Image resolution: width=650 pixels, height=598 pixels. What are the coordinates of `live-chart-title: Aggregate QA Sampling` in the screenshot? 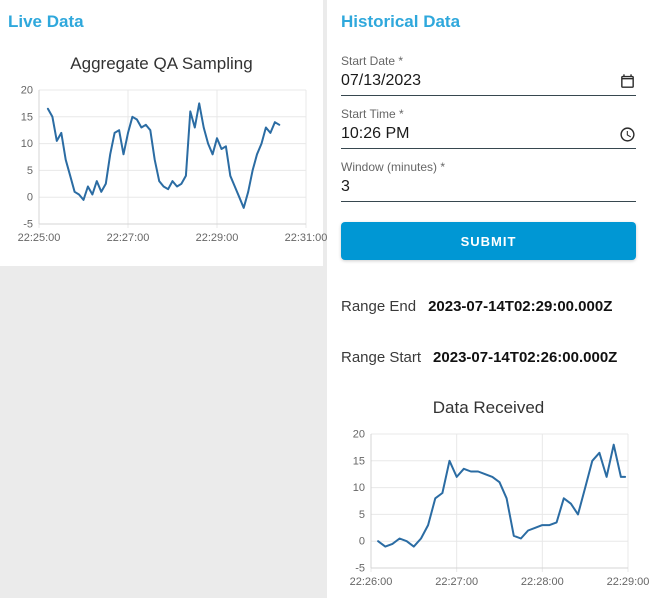 It's located at (161, 63).